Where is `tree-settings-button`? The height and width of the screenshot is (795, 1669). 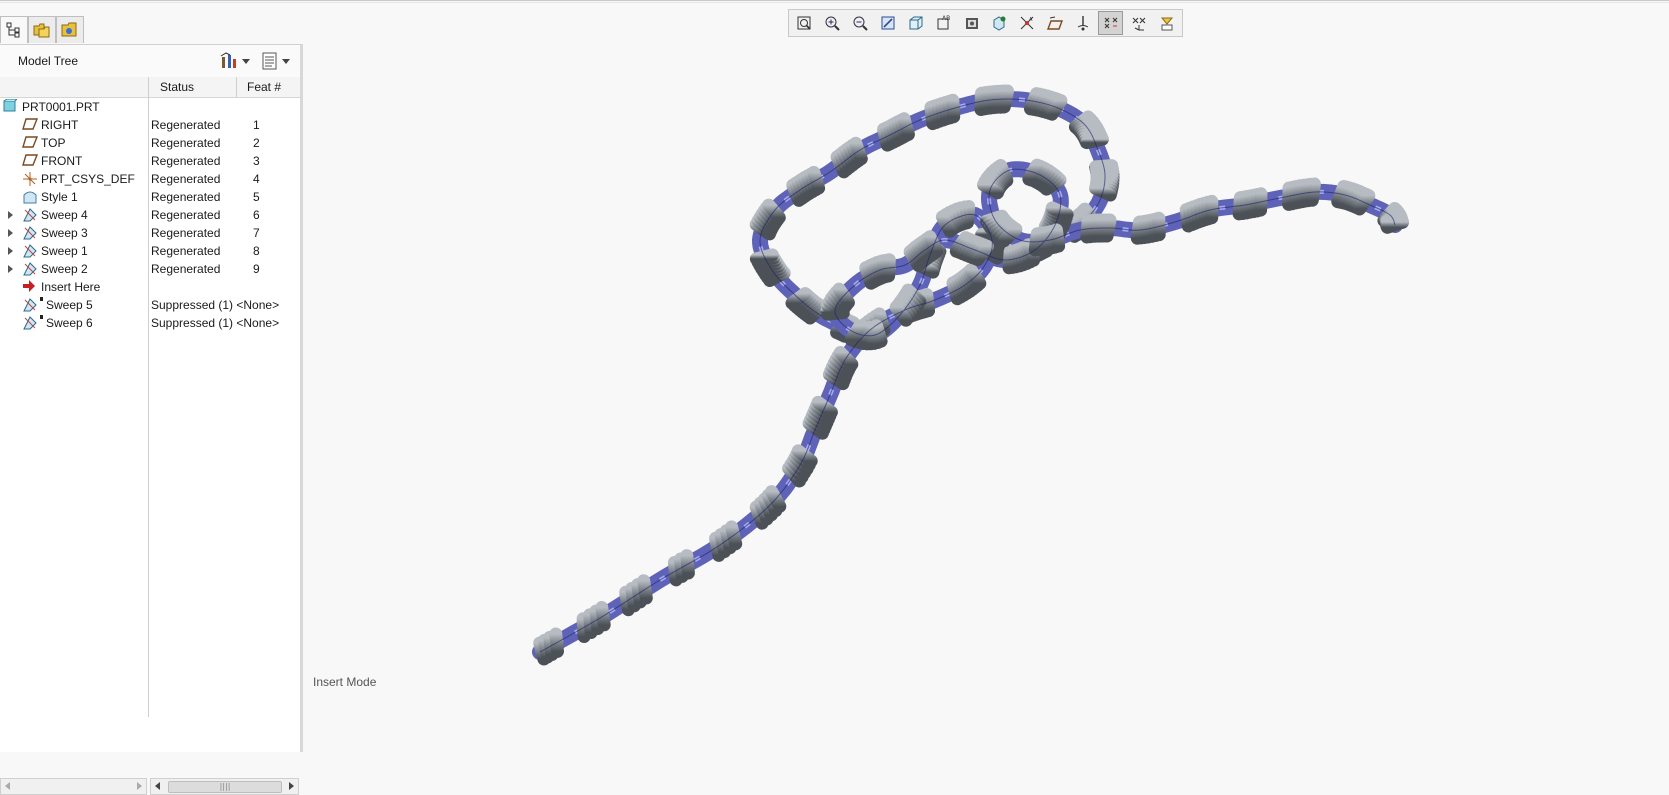 tree-settings-button is located at coordinates (235, 61).